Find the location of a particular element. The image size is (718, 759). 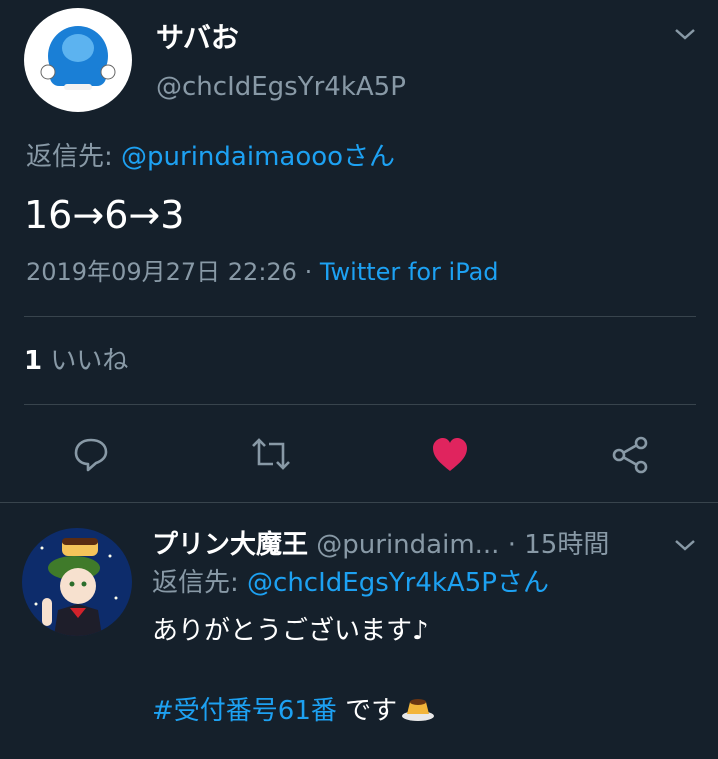

timestamp: 2019年09月27日 22:26 is located at coordinates (161, 272).